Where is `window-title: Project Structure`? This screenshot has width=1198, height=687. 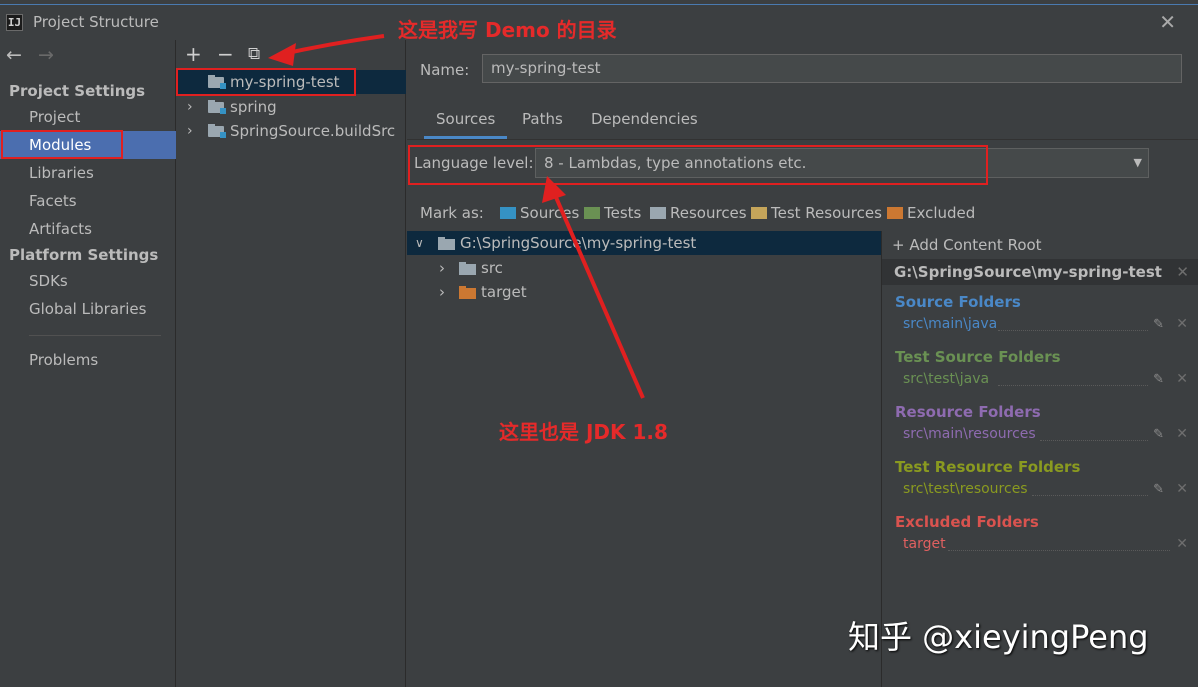
window-title: Project Structure is located at coordinates (96, 22).